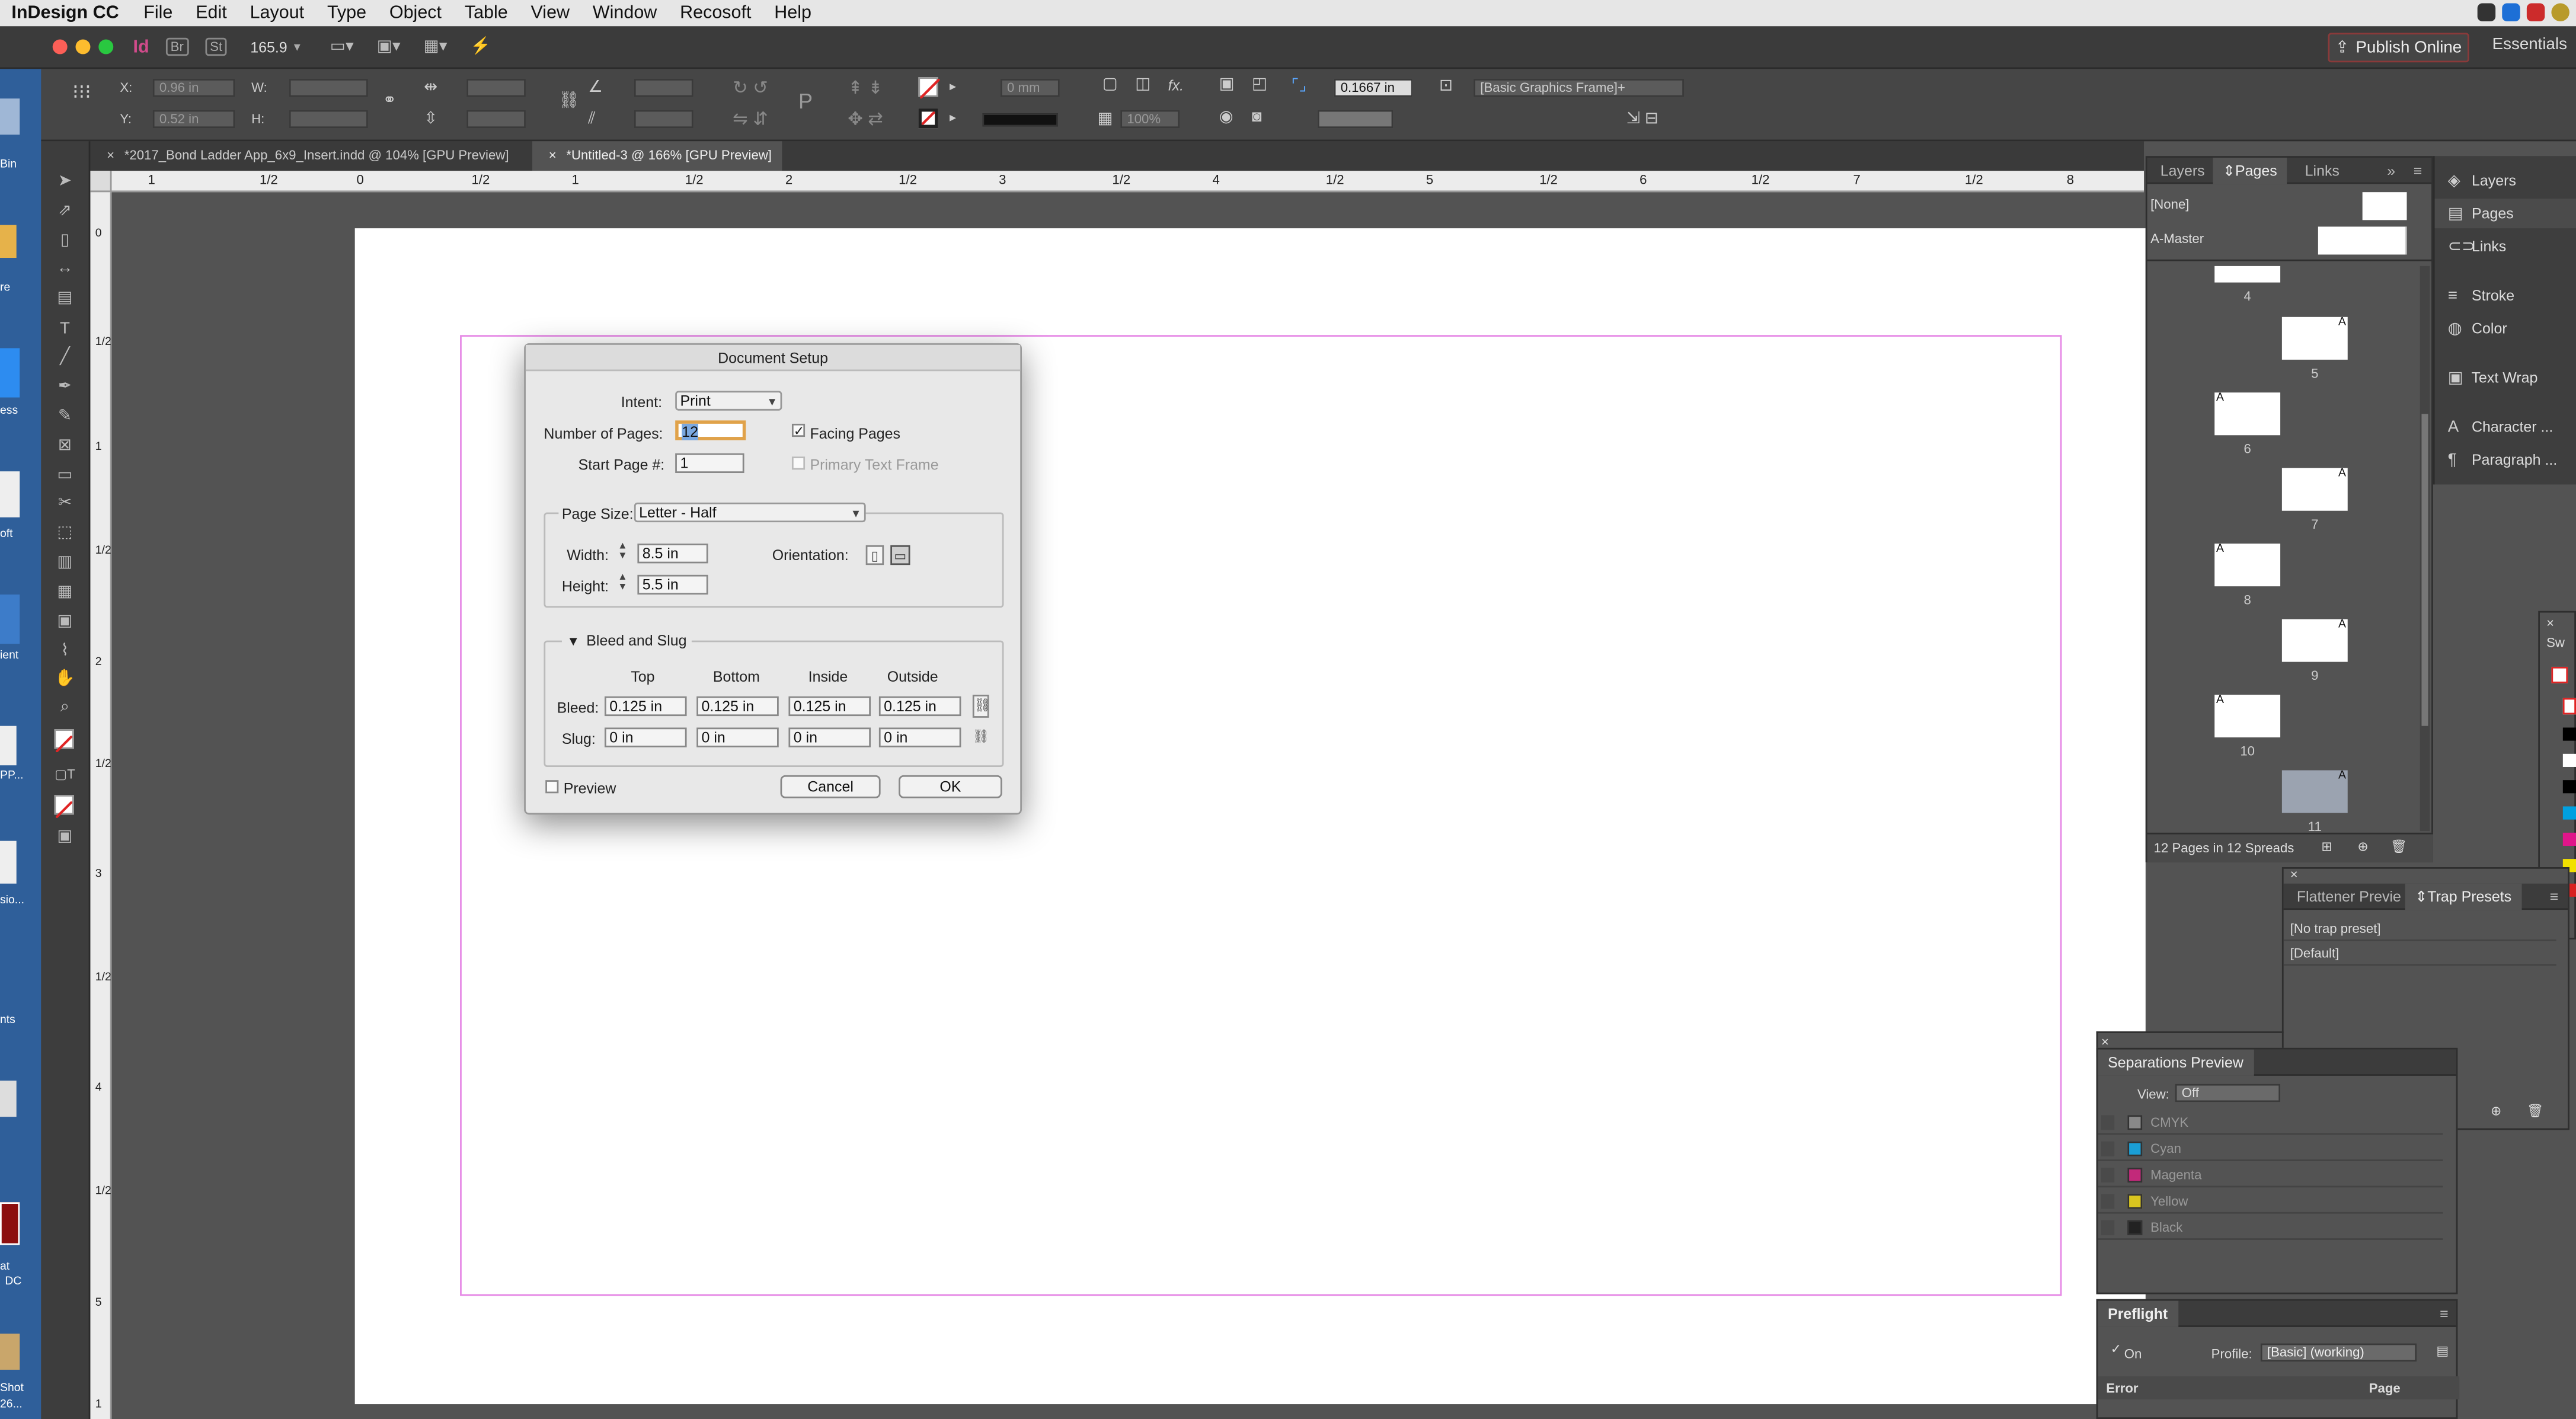 This screenshot has width=2576, height=1419. Describe the element at coordinates (8, 242) in the screenshot. I see `folder-icon` at that location.